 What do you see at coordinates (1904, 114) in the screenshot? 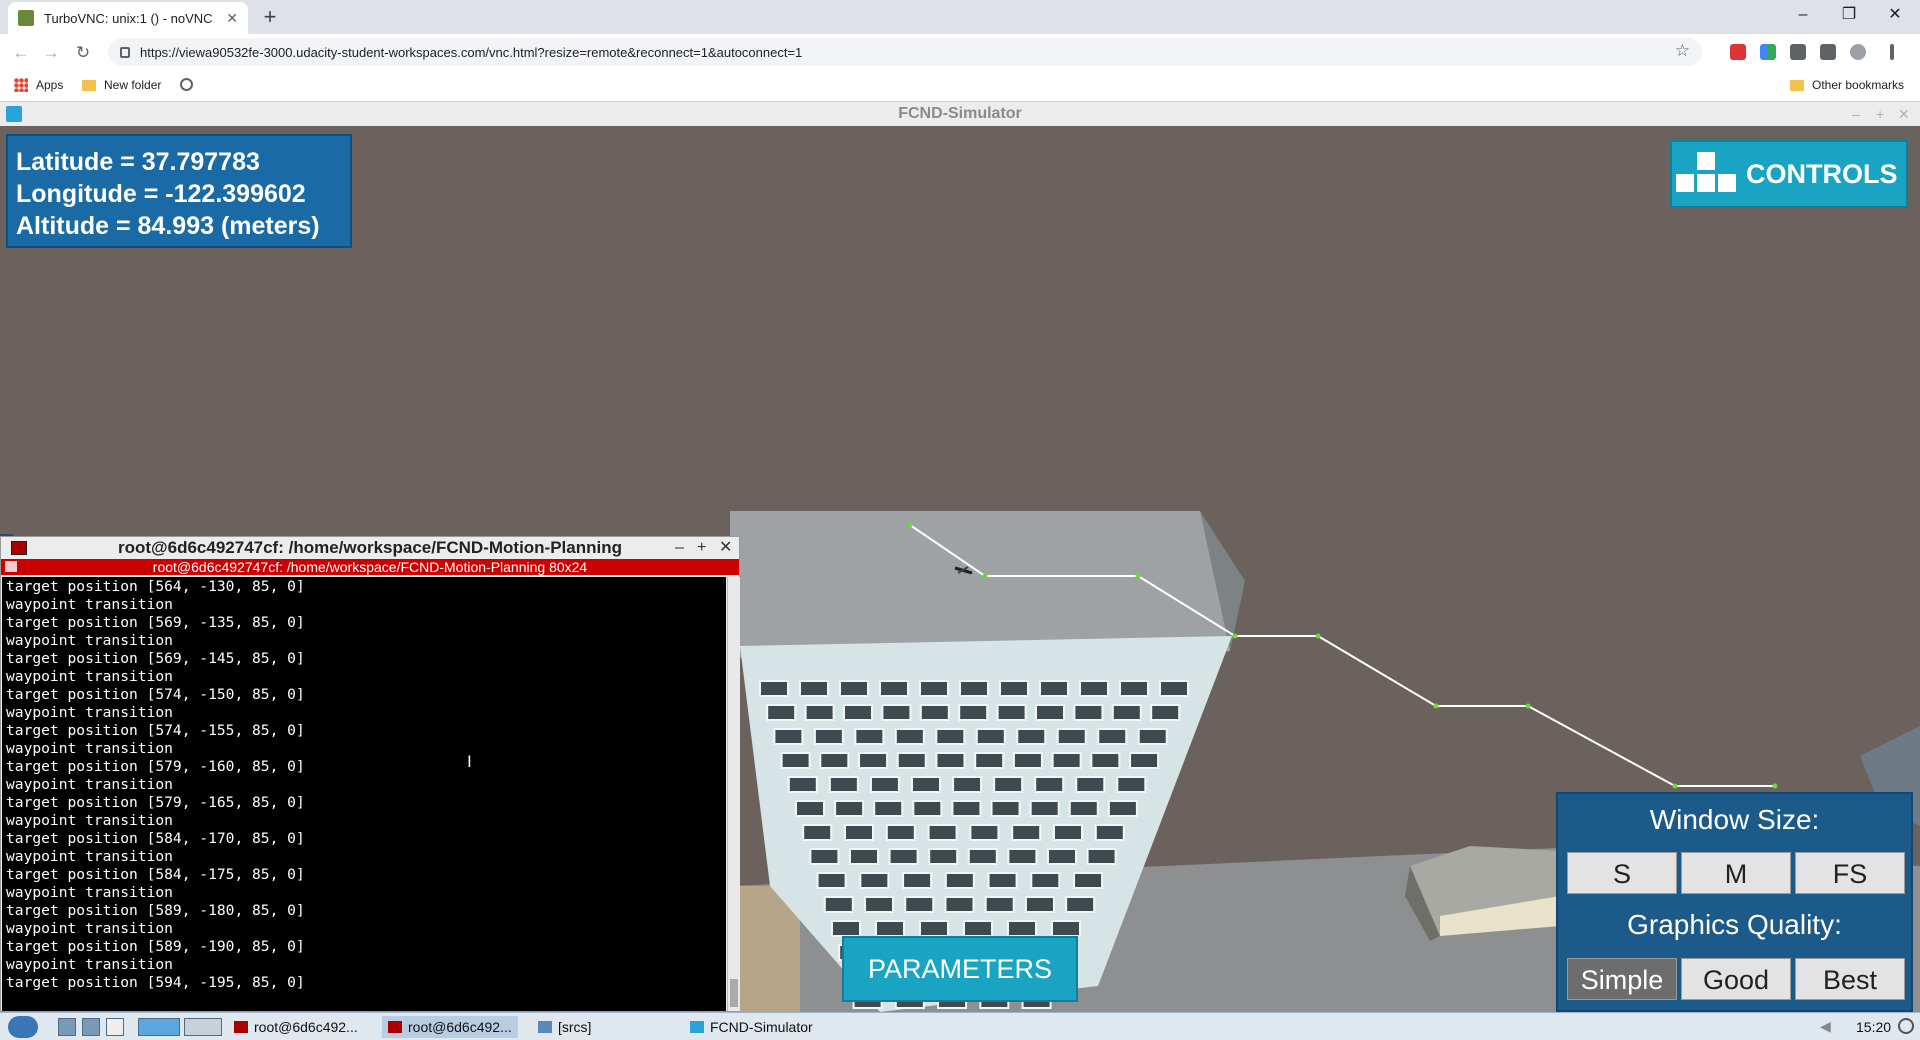
I see `sim-close-icon: ✕` at bounding box center [1904, 114].